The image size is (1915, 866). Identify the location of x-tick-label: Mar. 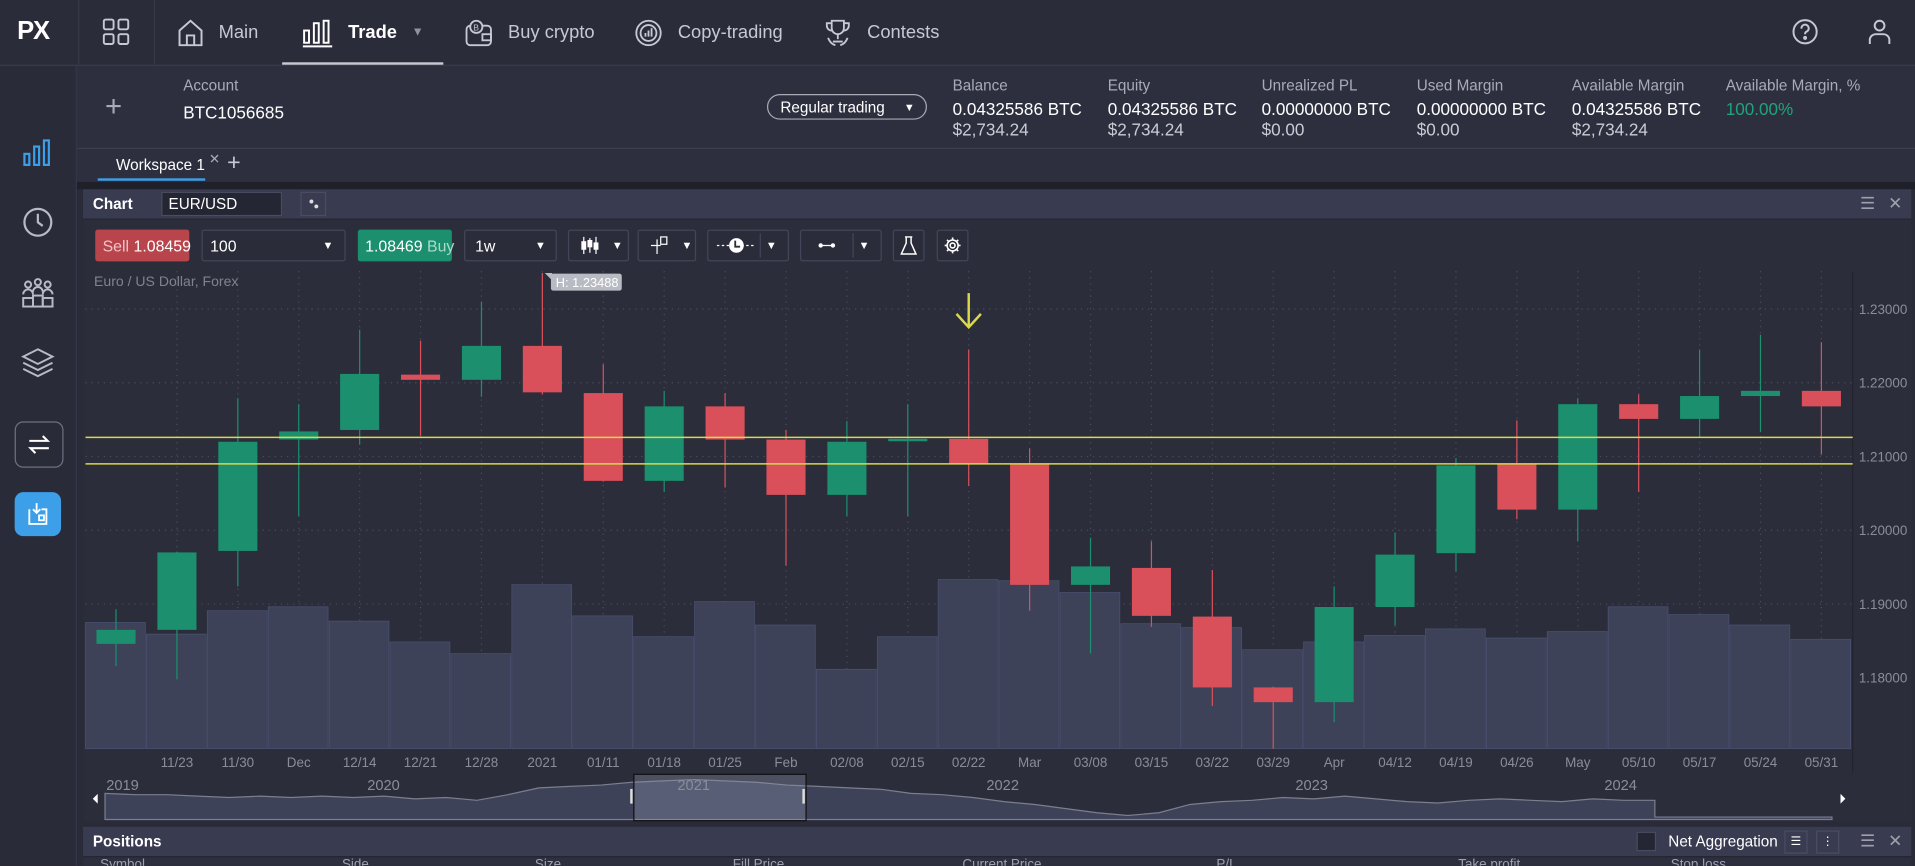
(1030, 762).